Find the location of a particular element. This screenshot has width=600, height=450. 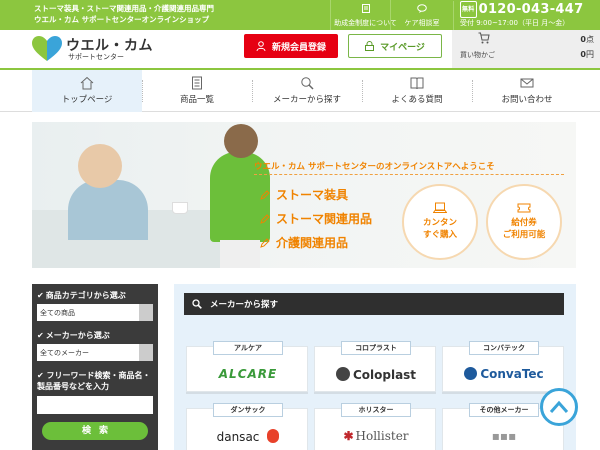

freeword-label: ✔ フリーワード検索・商品名・製品番号などを入力 is located at coordinates (94, 381).